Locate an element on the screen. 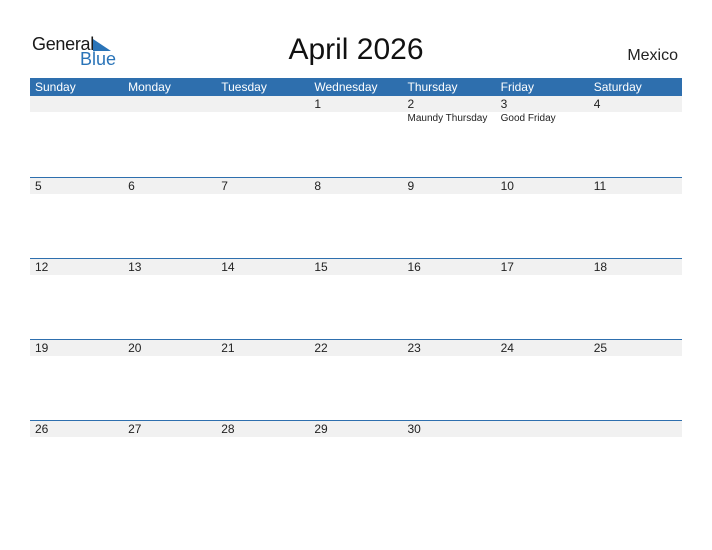 Image resolution: width=712 pixels, height=550 pixels. weekday-thursday: Thursday is located at coordinates (432, 87).